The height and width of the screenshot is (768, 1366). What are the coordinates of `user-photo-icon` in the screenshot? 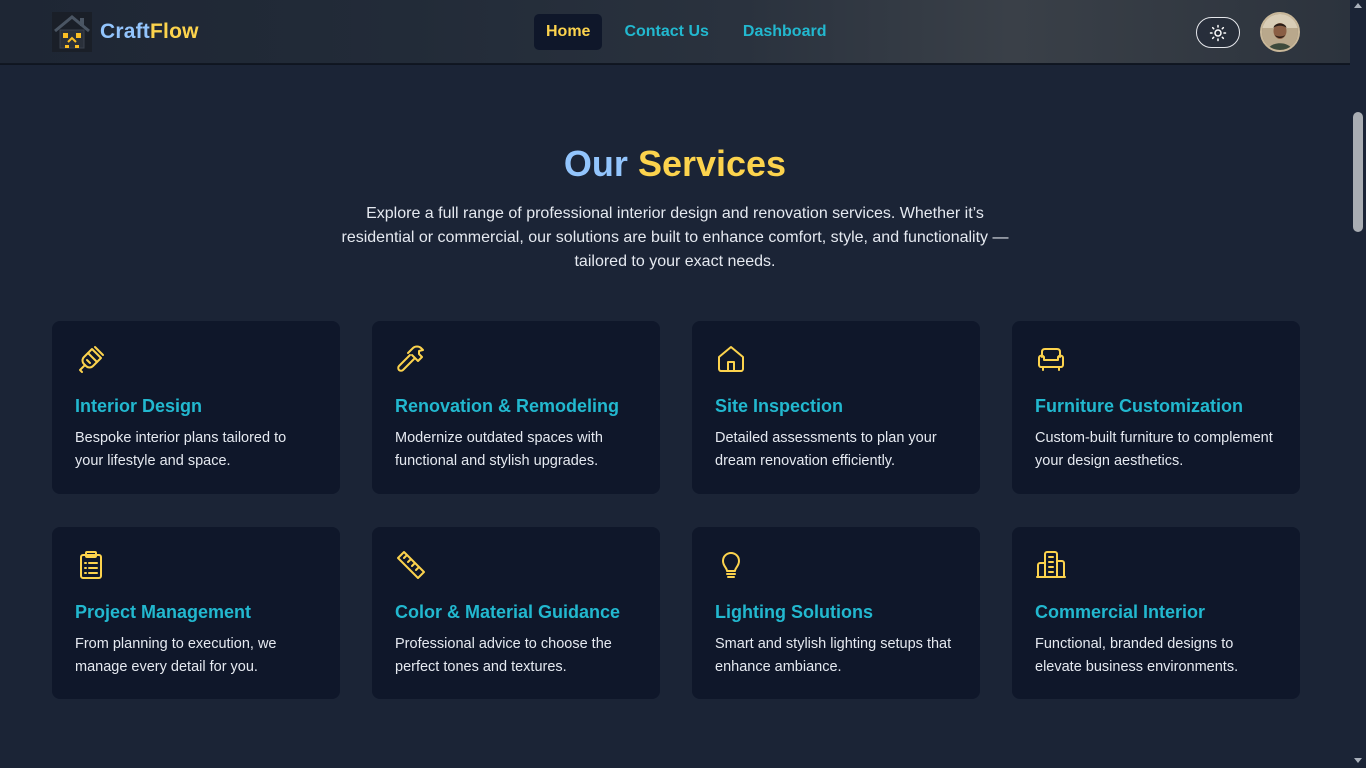 It's located at (1280, 32).